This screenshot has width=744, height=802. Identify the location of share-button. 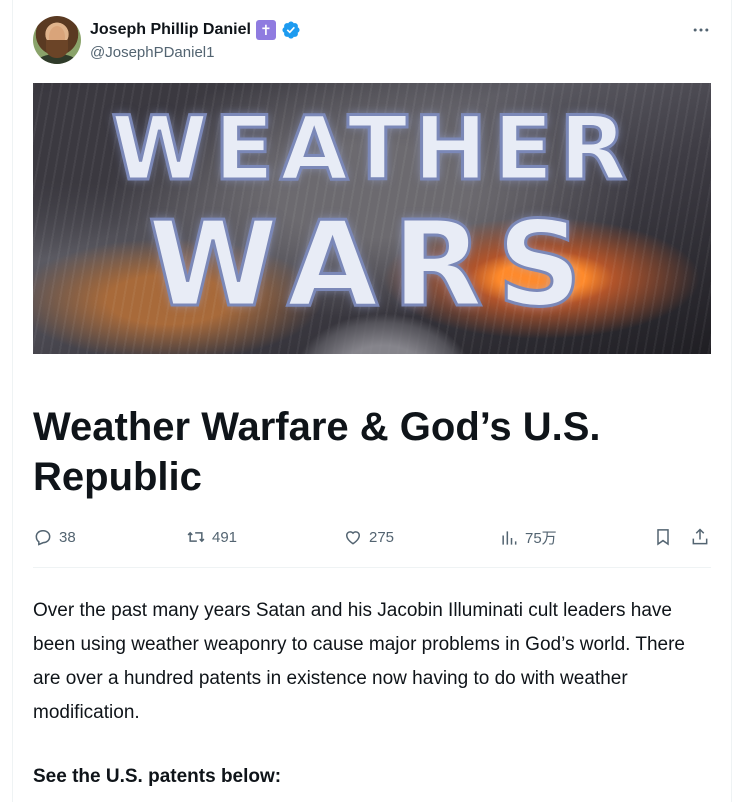
(700, 537).